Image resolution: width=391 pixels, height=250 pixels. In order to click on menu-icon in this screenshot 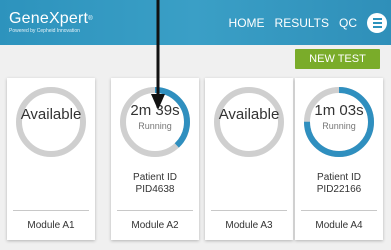, I will do `click(377, 22)`.